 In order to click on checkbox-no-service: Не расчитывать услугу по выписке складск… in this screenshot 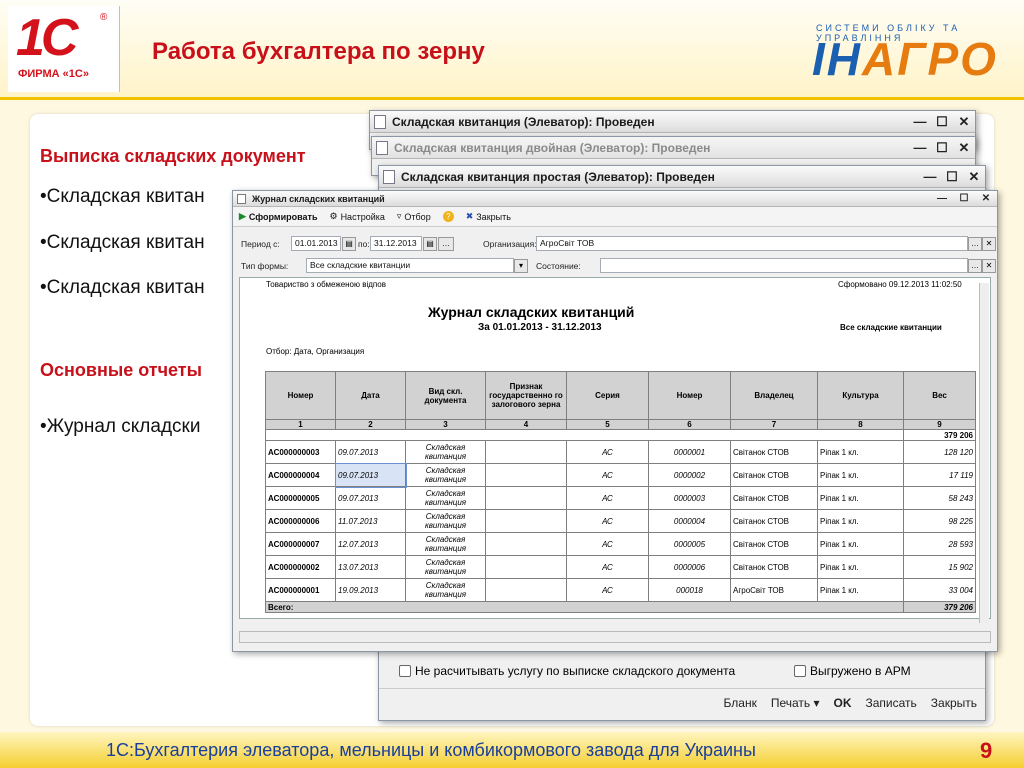, I will do `click(567, 671)`.